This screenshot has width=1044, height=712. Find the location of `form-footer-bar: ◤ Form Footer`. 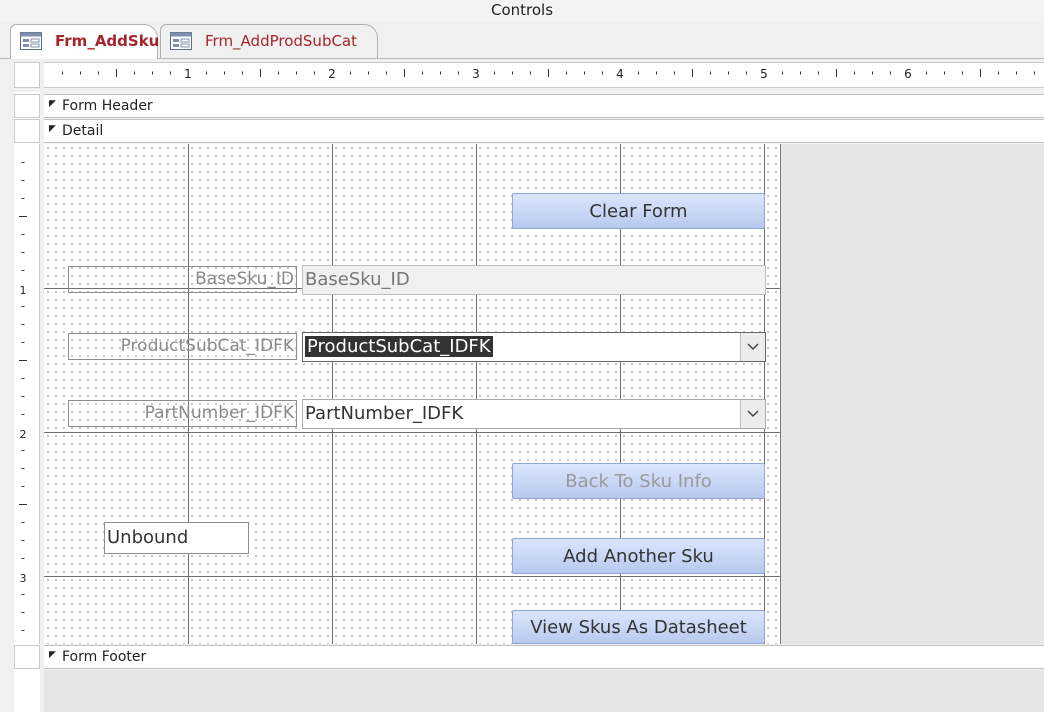

form-footer-bar: ◤ Form Footer is located at coordinates (544, 657).